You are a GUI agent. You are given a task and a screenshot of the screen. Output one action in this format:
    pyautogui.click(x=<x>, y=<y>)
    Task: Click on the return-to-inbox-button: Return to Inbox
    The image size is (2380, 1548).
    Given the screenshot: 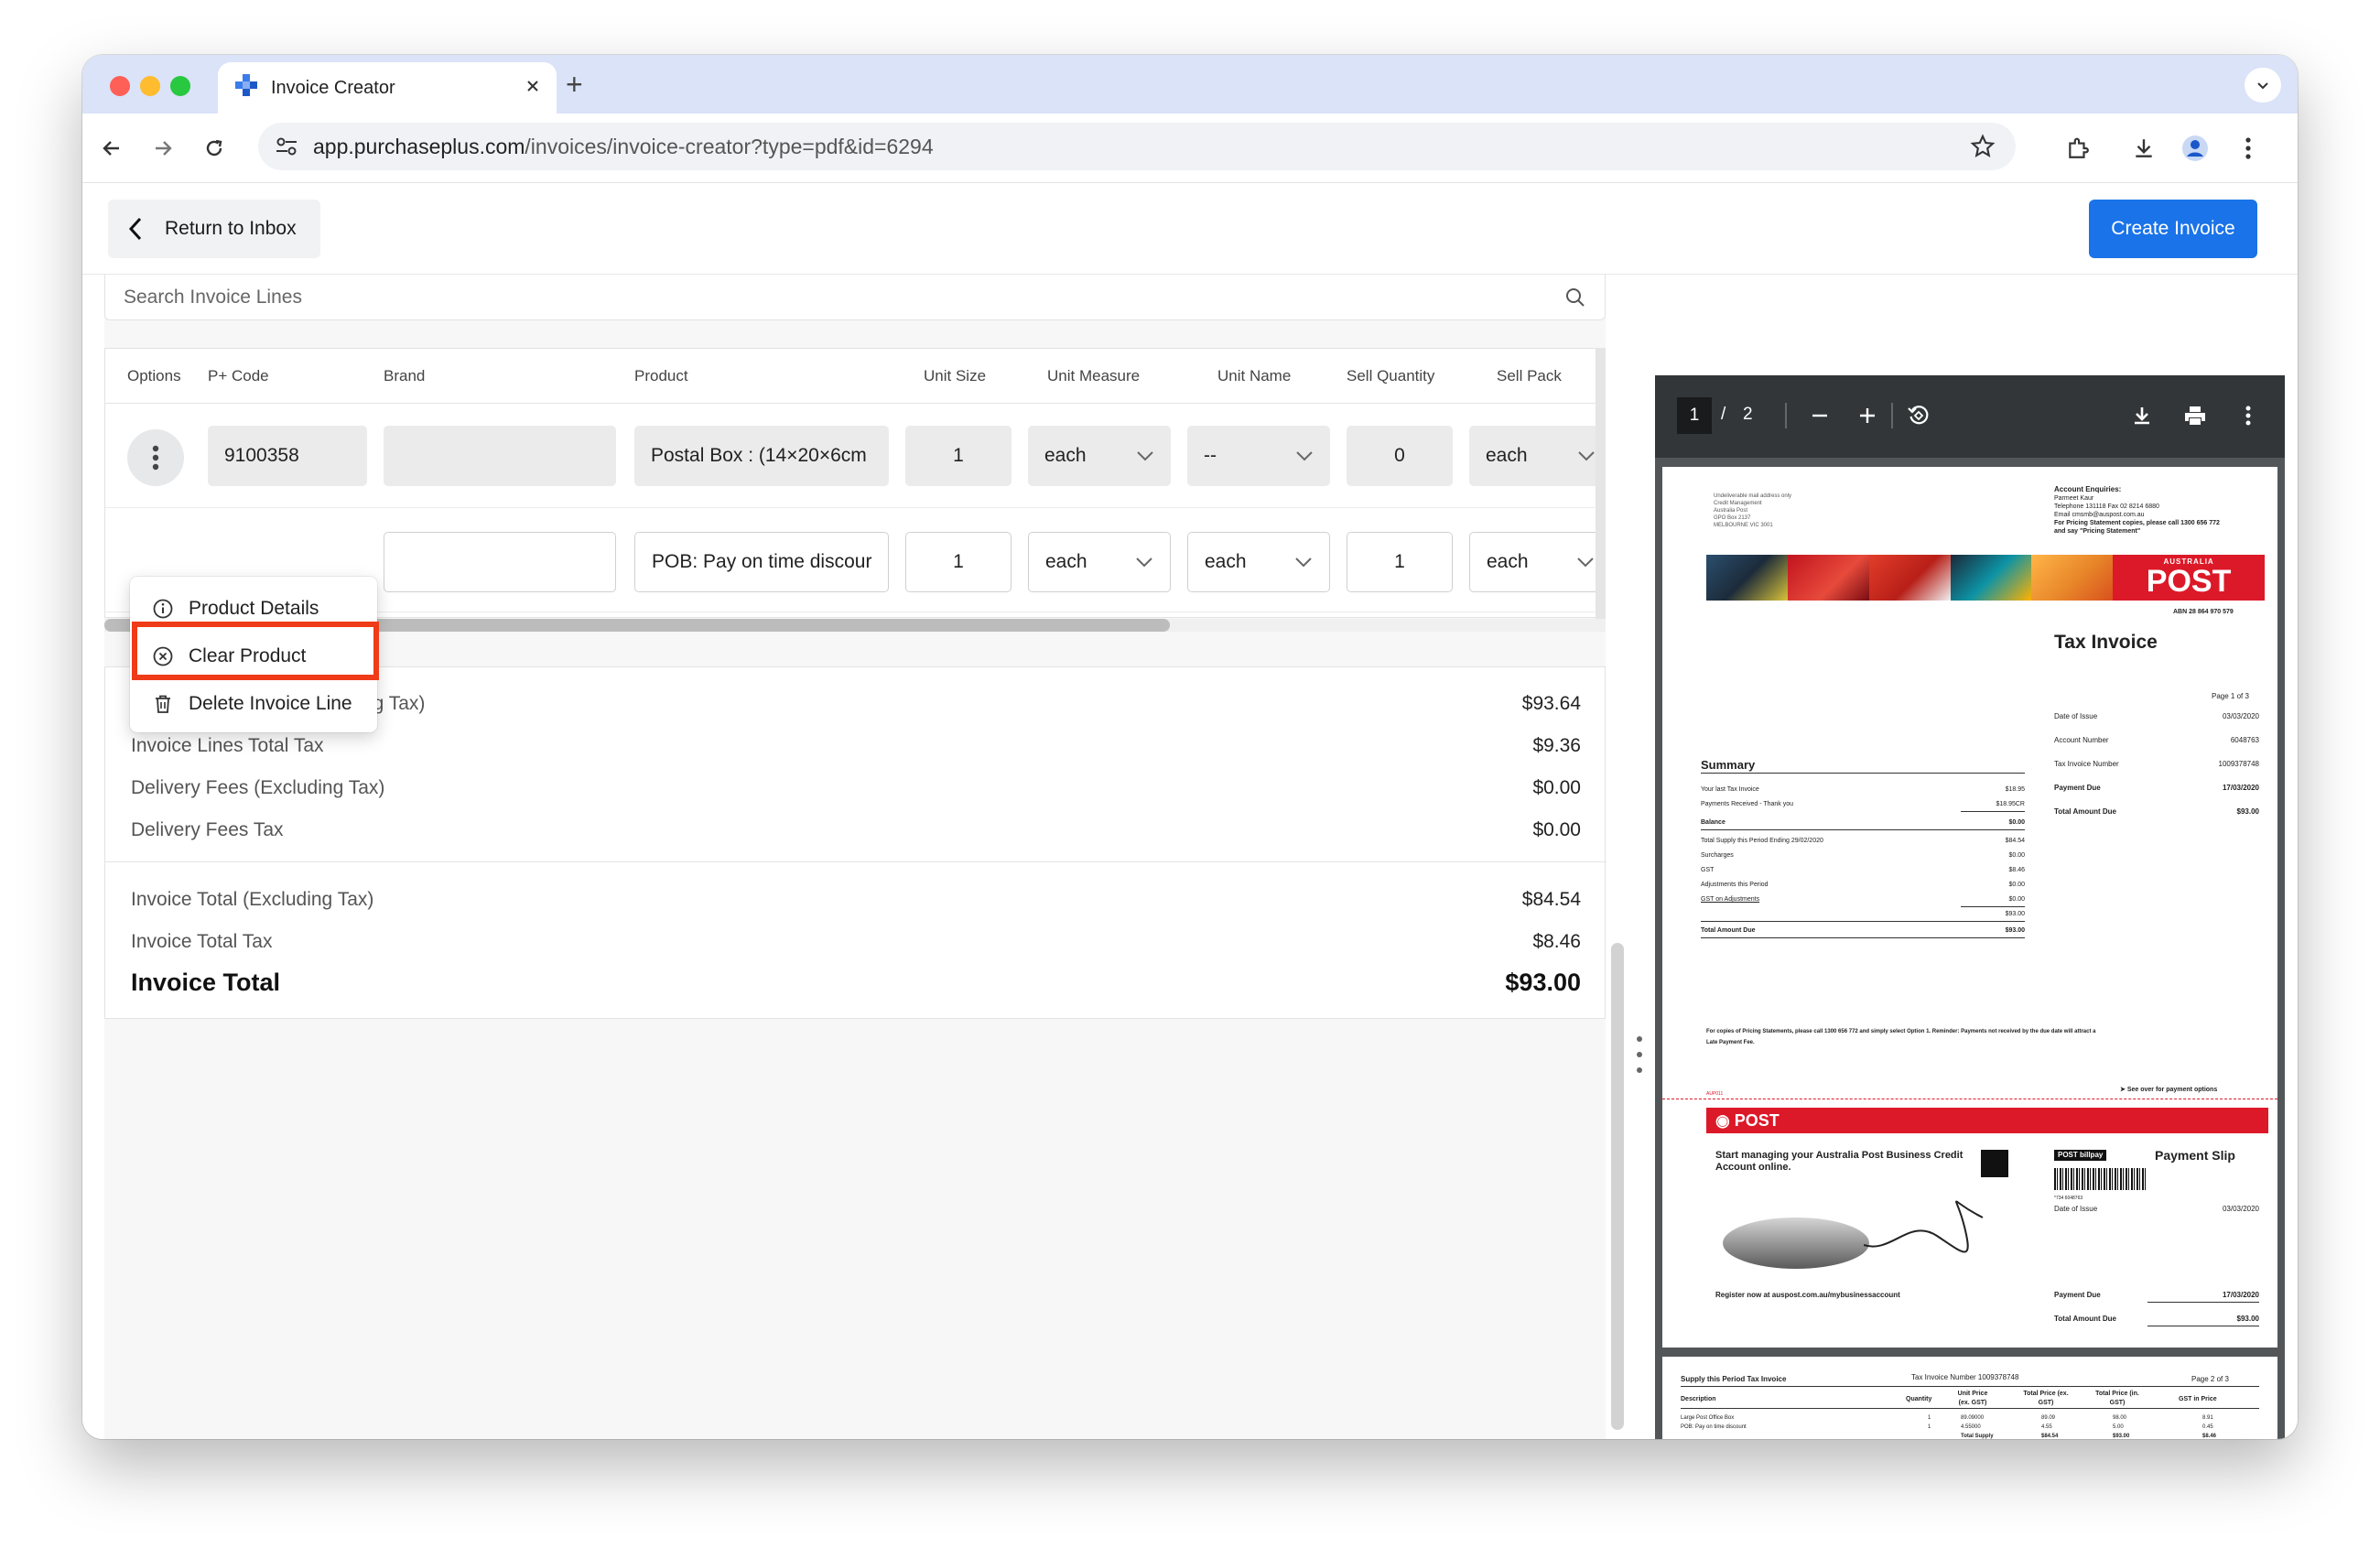 What is the action you would take?
    pyautogui.click(x=214, y=229)
    